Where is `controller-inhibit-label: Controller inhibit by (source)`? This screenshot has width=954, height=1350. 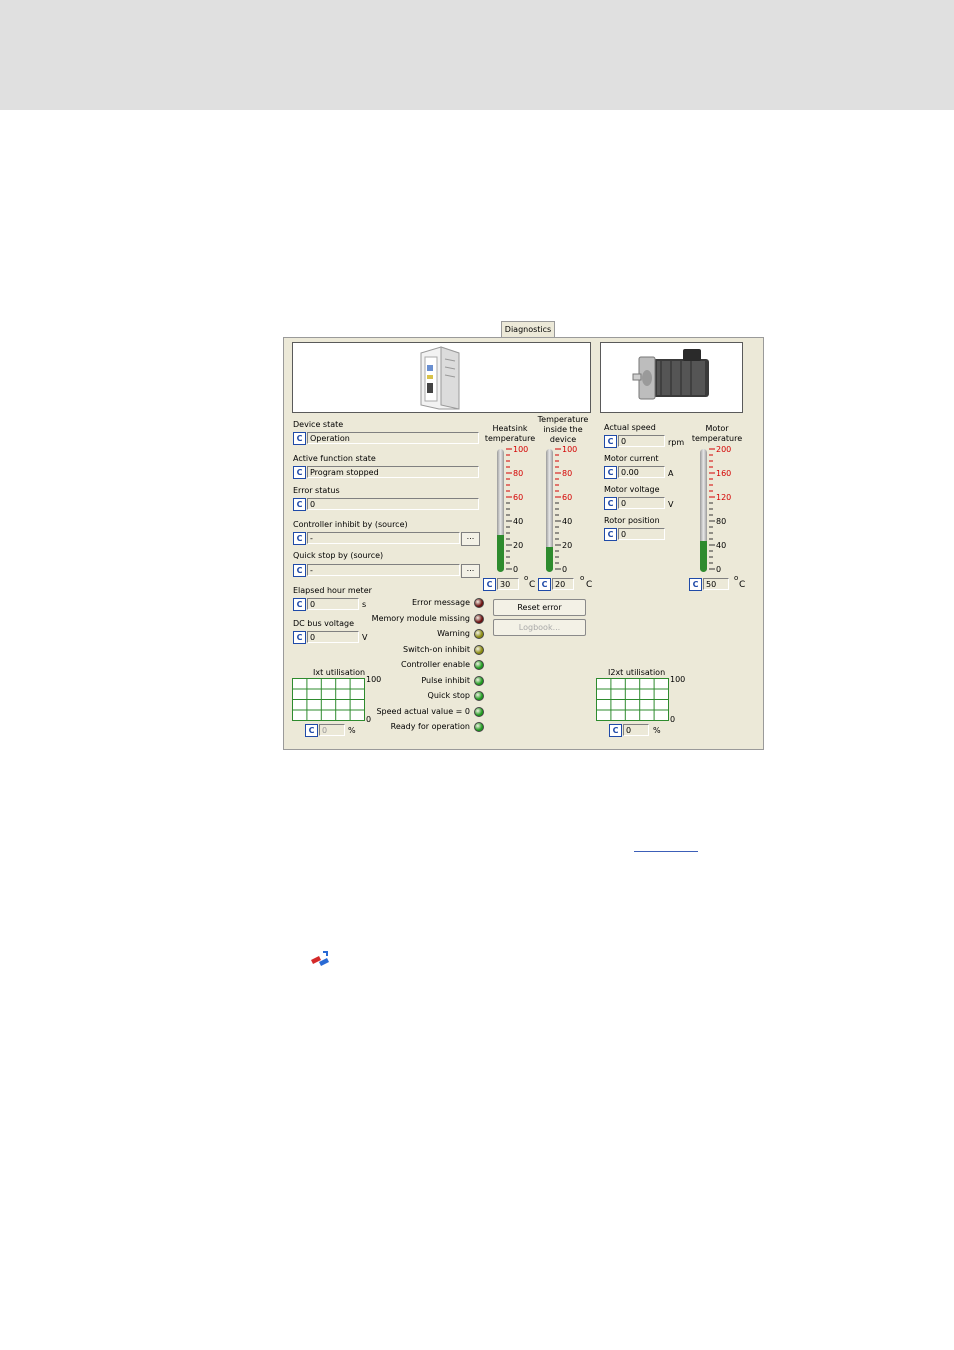
controller-inhibit-label: Controller inhibit by (source) is located at coordinates (350, 524).